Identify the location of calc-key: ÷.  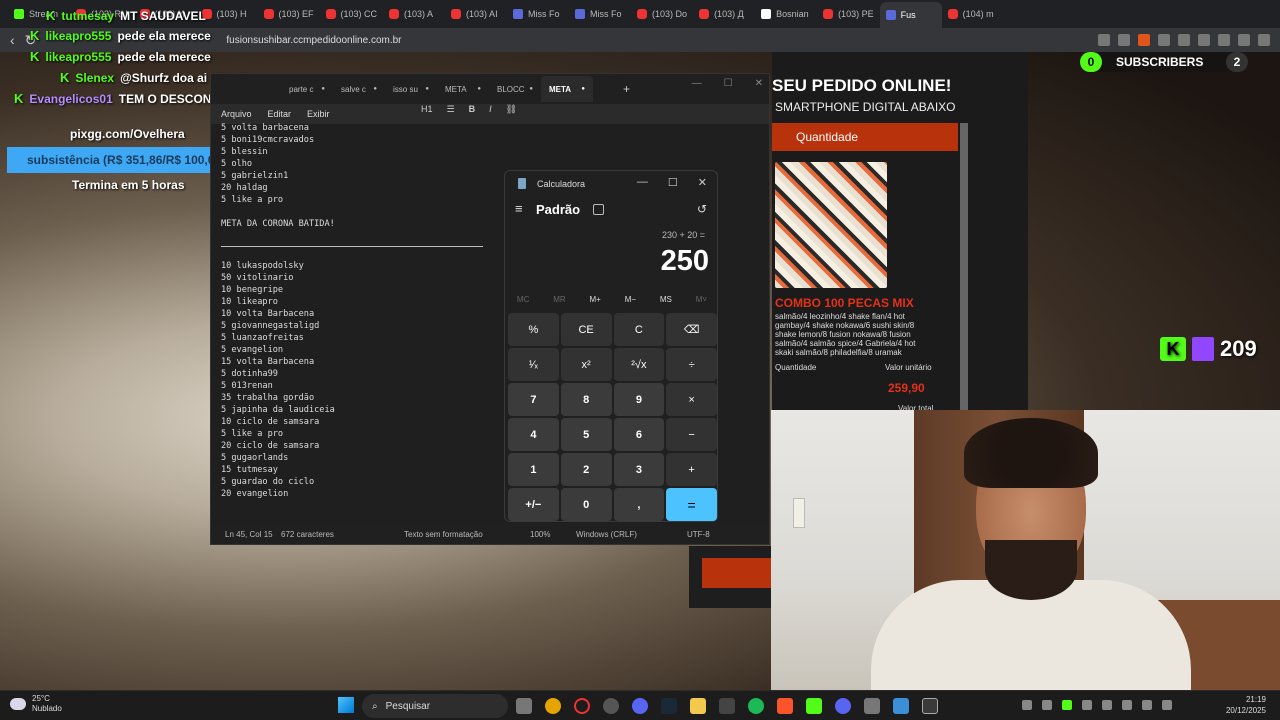
(691, 364).